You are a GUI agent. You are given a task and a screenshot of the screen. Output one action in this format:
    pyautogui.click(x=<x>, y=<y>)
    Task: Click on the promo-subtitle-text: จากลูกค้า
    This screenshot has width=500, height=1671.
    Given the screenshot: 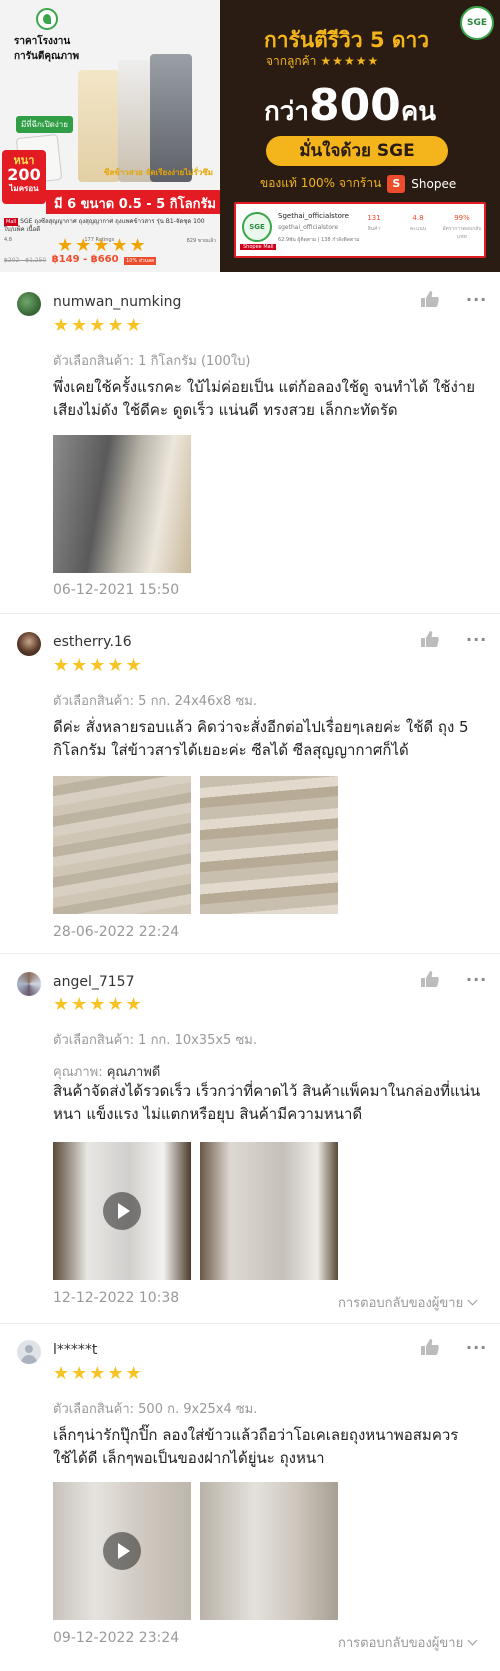 What is the action you would take?
    pyautogui.click(x=291, y=61)
    